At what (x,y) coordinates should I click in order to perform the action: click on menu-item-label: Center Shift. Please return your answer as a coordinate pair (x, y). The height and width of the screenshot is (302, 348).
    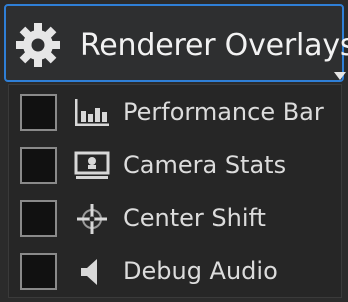
    Looking at the image, I should click on (194, 218).